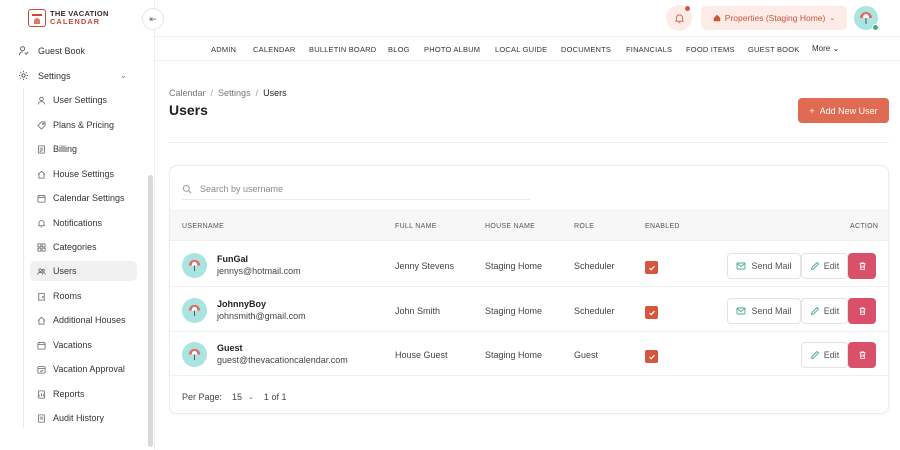  I want to click on sidebar-item-additional-houses: Additional Houses, so click(83, 320).